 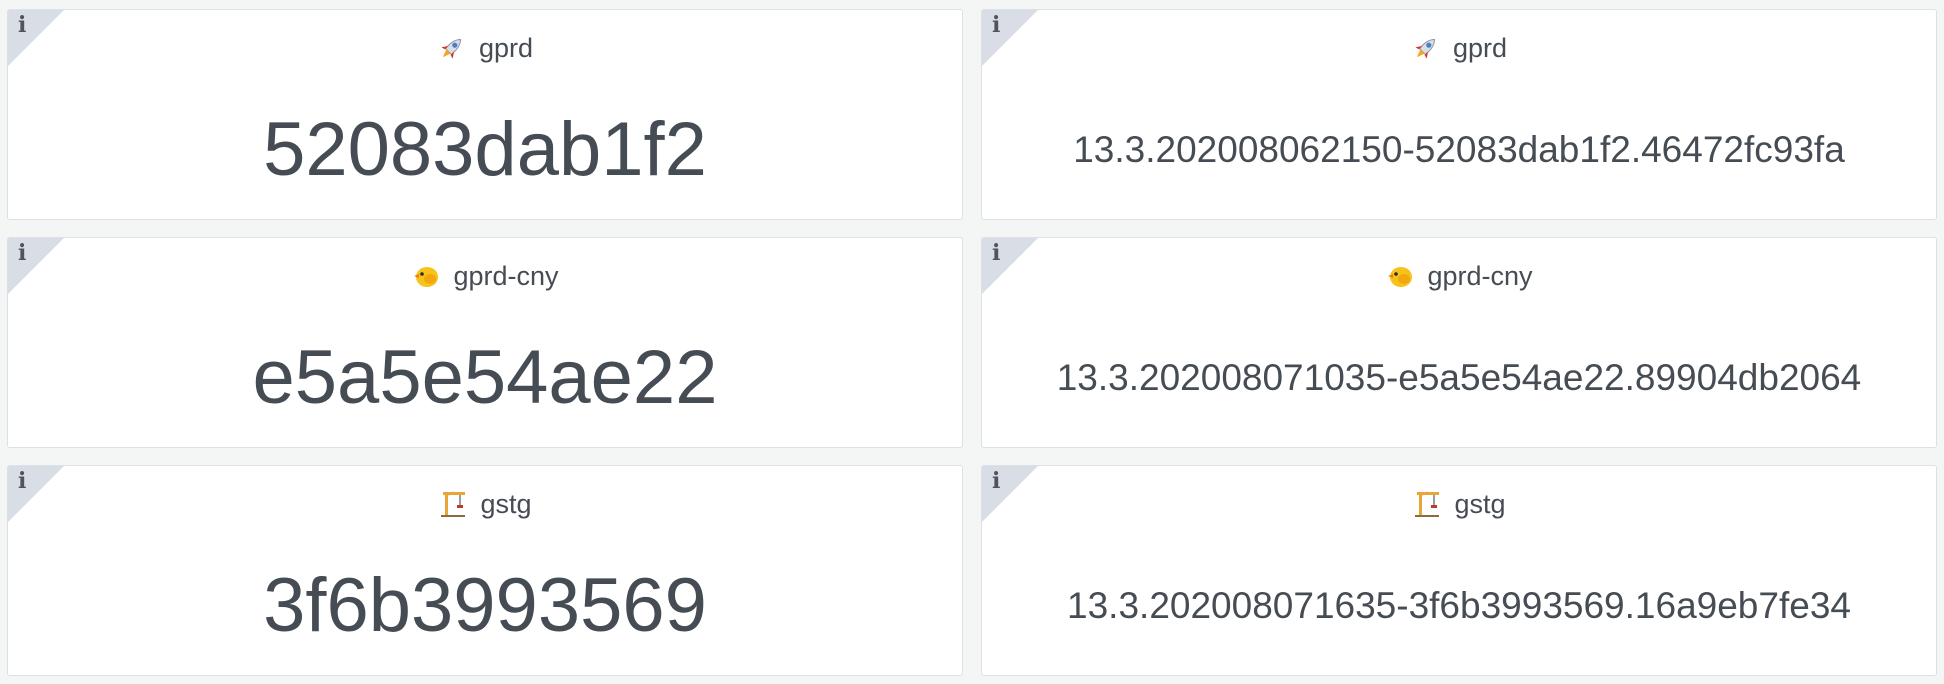 I want to click on panel-value: 3f6b3993569, so click(x=485, y=605).